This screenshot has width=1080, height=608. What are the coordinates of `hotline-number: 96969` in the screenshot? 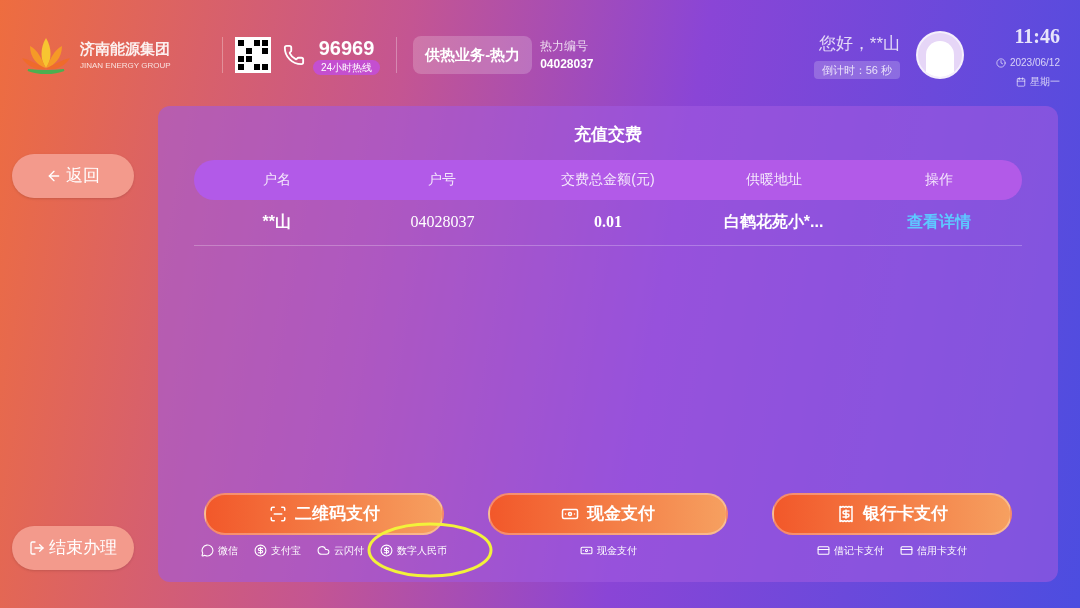 It's located at (346, 47).